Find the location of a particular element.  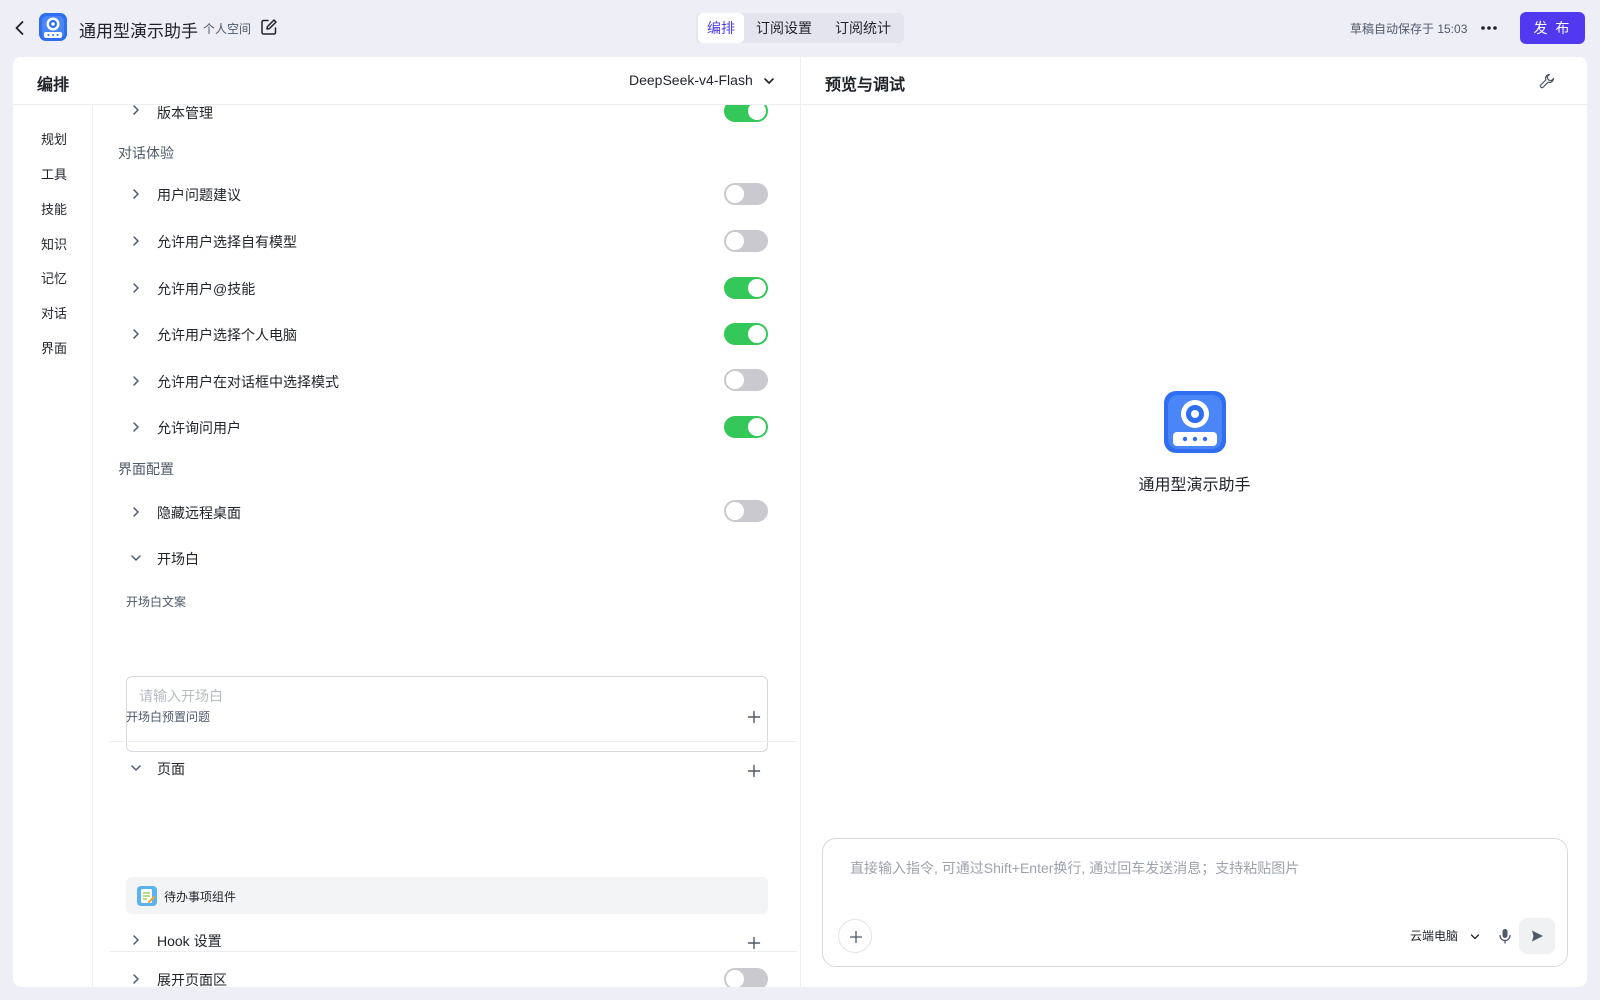

toggle-ask-user is located at coordinates (746, 427).